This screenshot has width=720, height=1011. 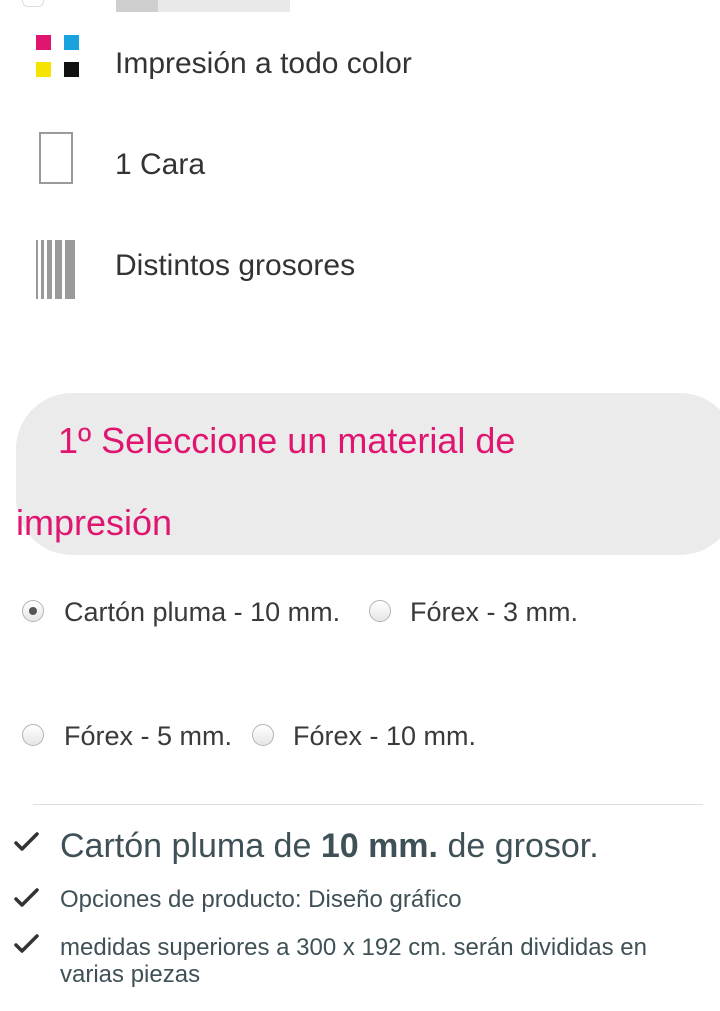 I want to click on radio-label: Fórex - 3 mm., so click(x=494, y=612).